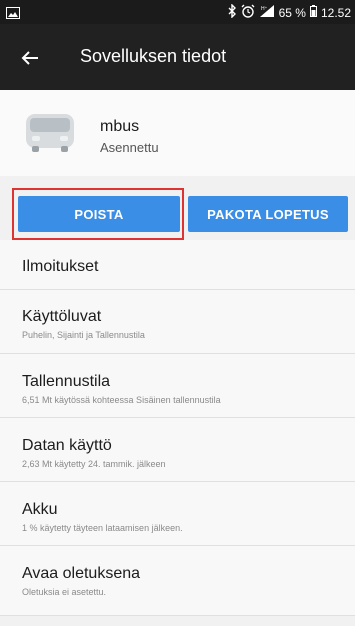 The height and width of the screenshot is (626, 355). Describe the element at coordinates (177, 12) in the screenshot. I see `status-bar: H⁺ 65 % 12.52` at that location.